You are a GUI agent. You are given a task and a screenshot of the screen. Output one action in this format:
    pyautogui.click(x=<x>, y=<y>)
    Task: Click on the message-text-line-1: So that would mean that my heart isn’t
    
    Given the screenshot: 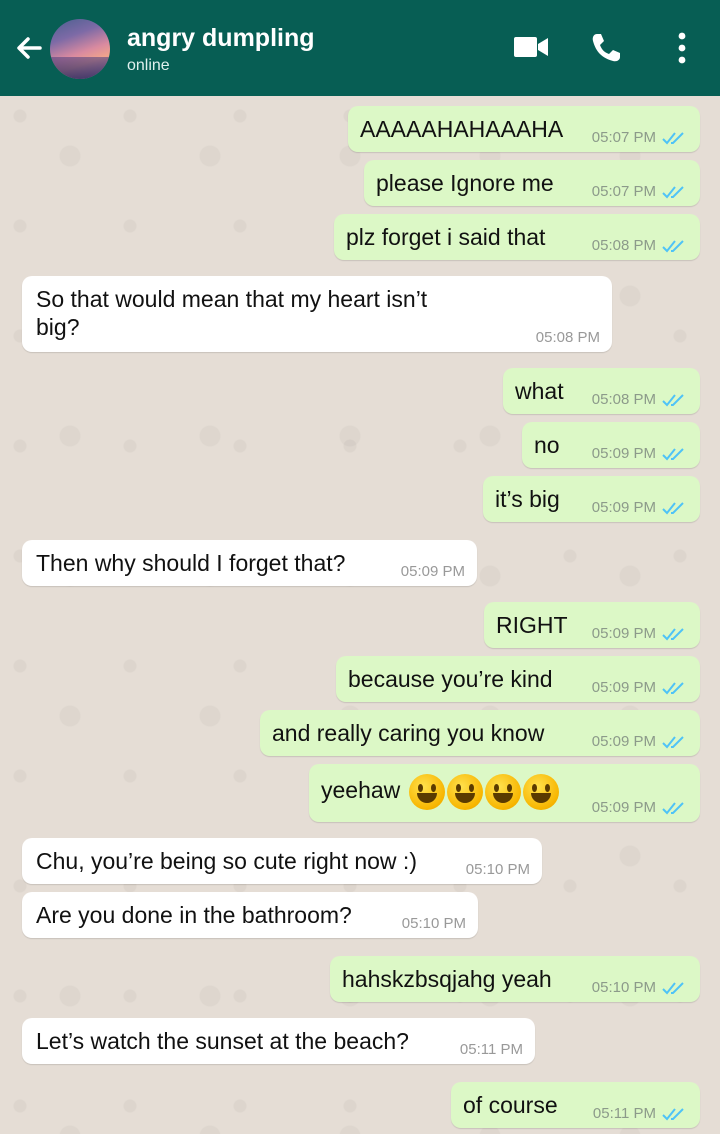 What is the action you would take?
    pyautogui.click(x=232, y=299)
    